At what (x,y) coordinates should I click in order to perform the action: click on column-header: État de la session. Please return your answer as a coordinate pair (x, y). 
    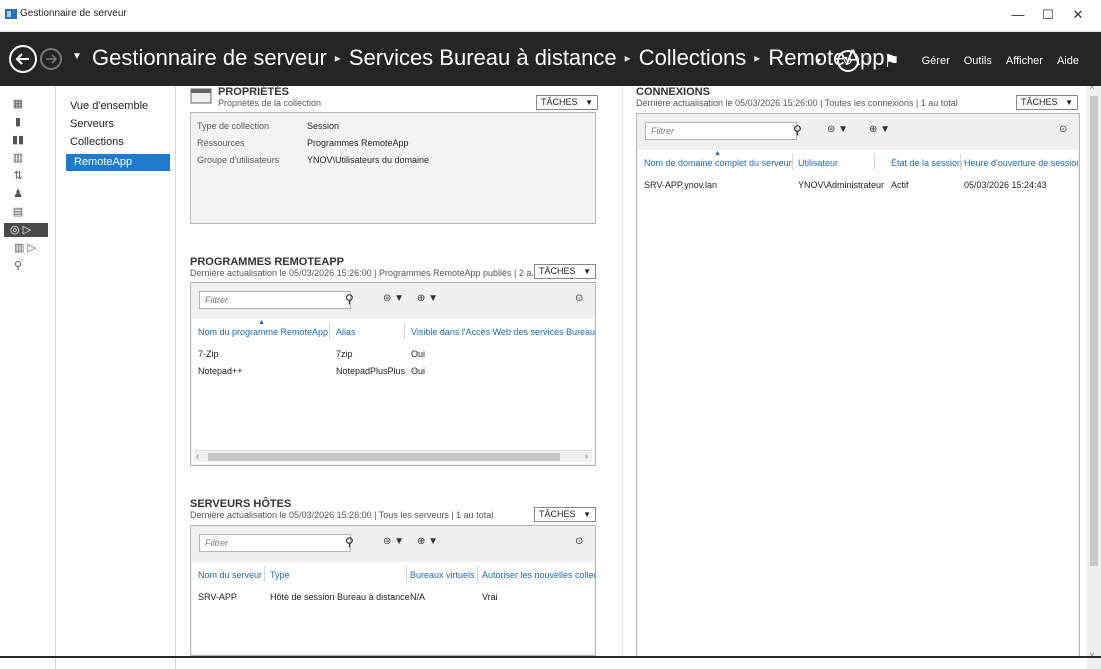
    Looking at the image, I should click on (926, 163).